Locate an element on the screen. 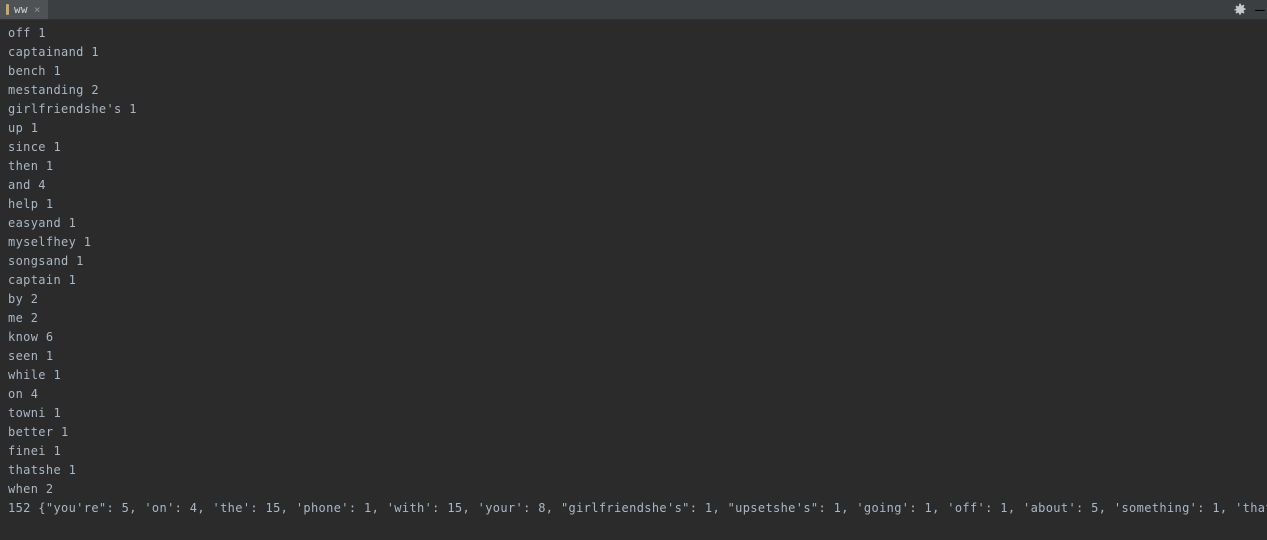 Image resolution: width=1267 pixels, height=540 pixels. console-line: thatshe 1 is located at coordinates (42, 470).